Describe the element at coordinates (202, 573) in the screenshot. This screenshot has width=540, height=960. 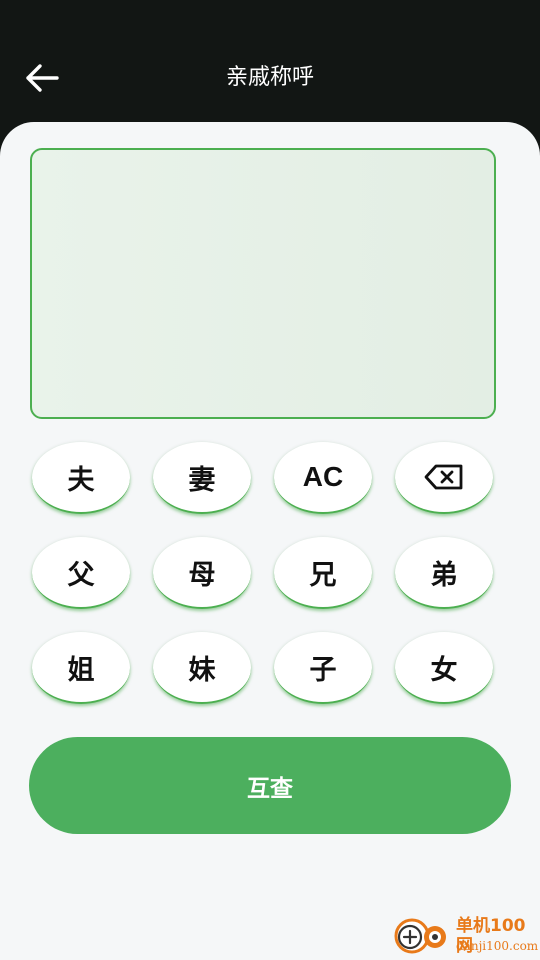
I see `key-mother: 母` at that location.